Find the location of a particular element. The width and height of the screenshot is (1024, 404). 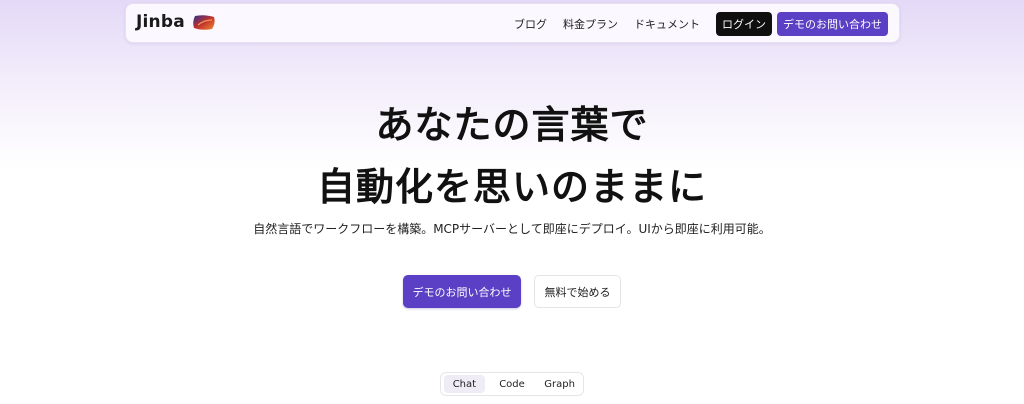

brand-logo: Jinba is located at coordinates (176, 22).